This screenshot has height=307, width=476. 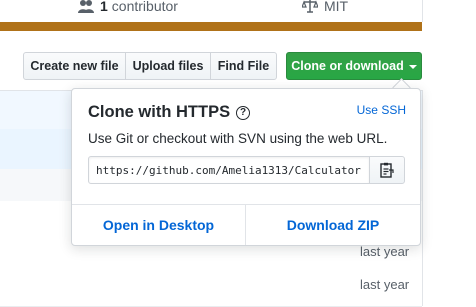 What do you see at coordinates (336, 7) in the screenshot?
I see `license-name: MIT` at bounding box center [336, 7].